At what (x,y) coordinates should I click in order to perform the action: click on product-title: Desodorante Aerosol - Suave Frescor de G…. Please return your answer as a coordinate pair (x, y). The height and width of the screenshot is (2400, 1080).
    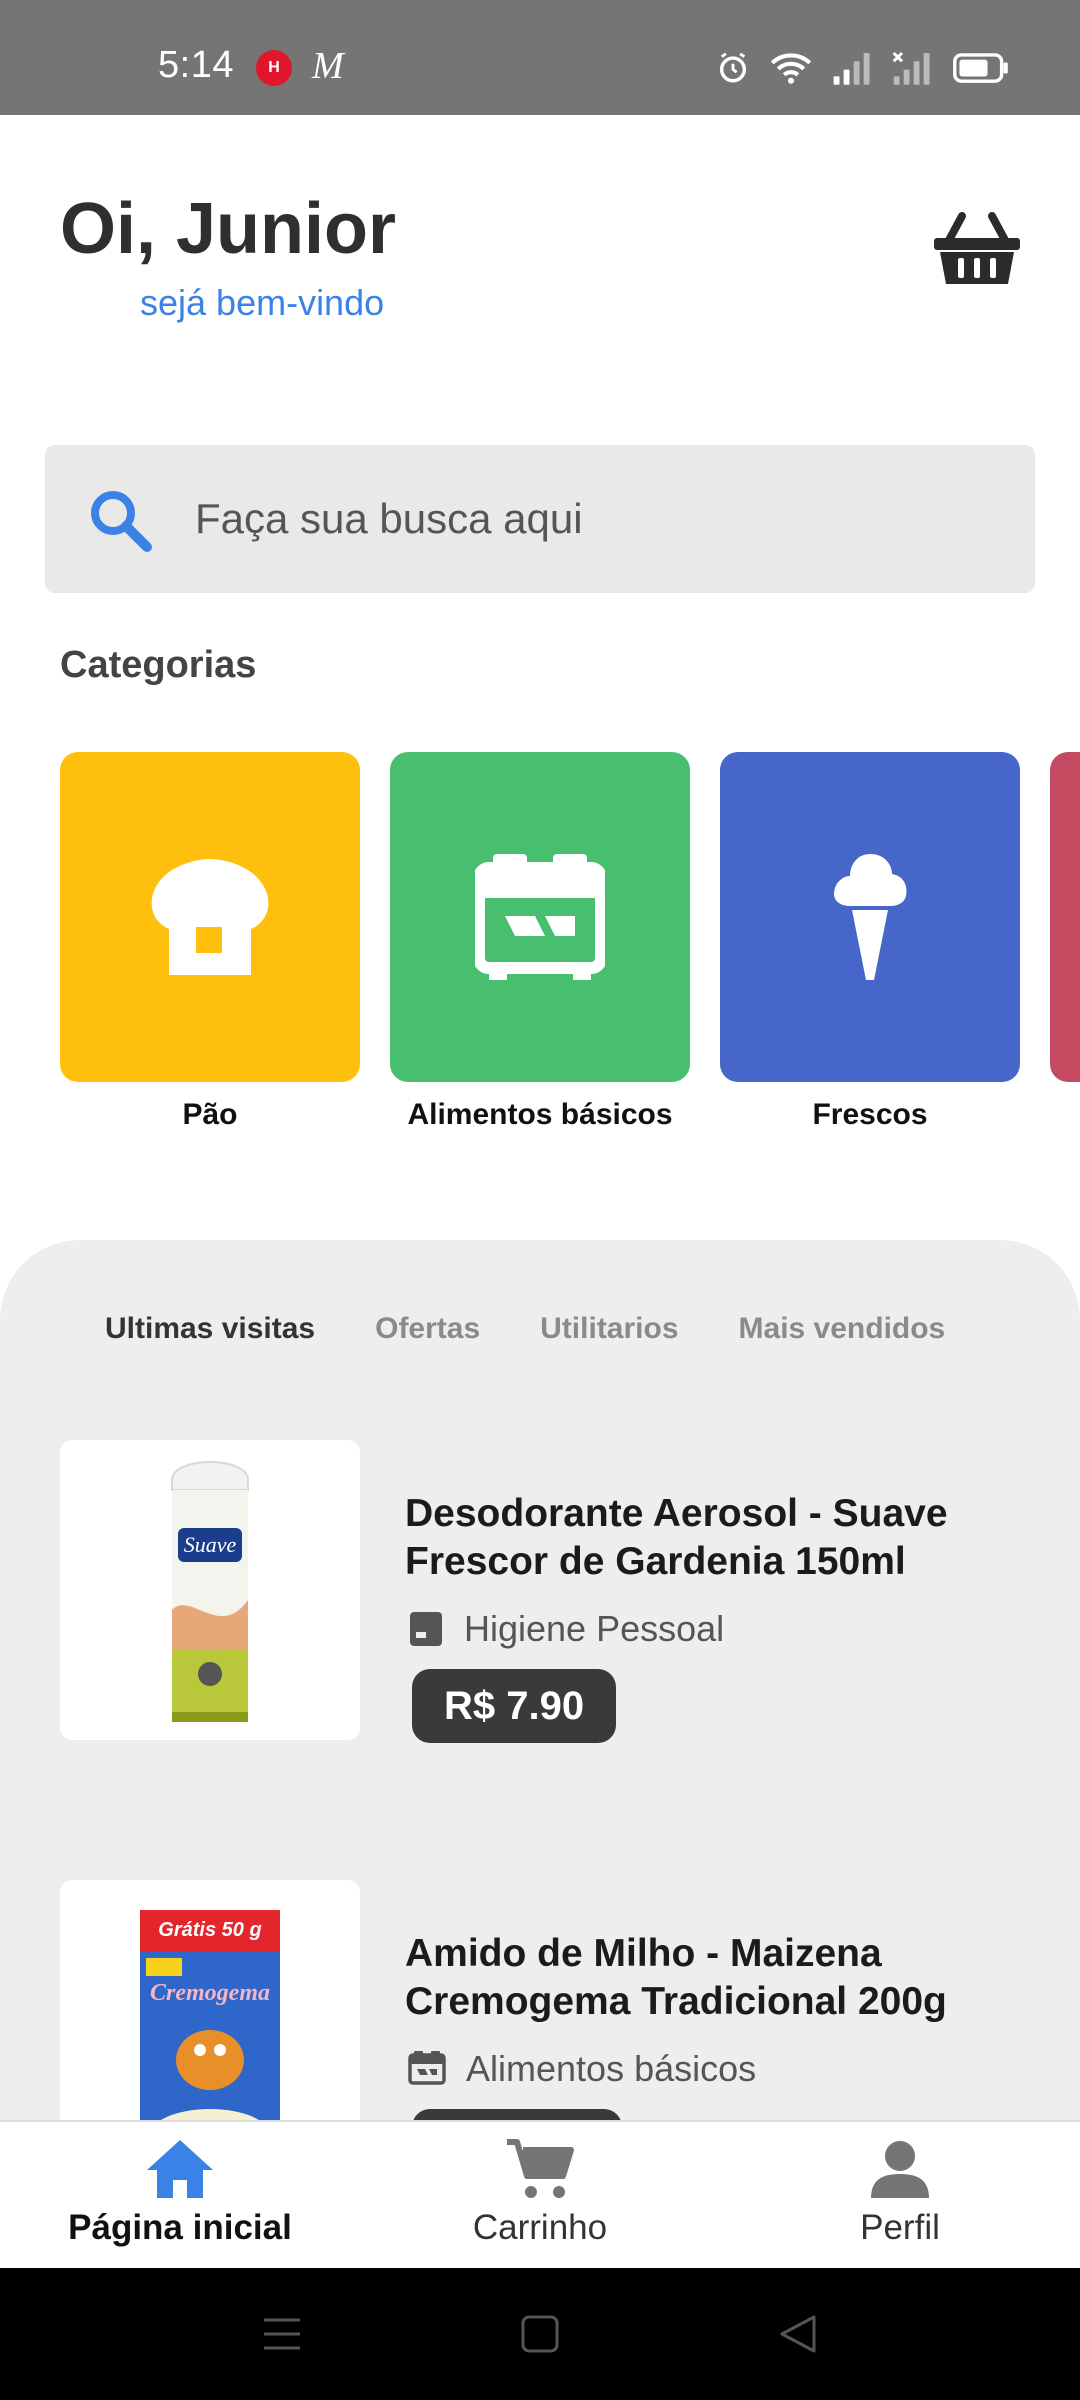
    Looking at the image, I should click on (705, 1538).